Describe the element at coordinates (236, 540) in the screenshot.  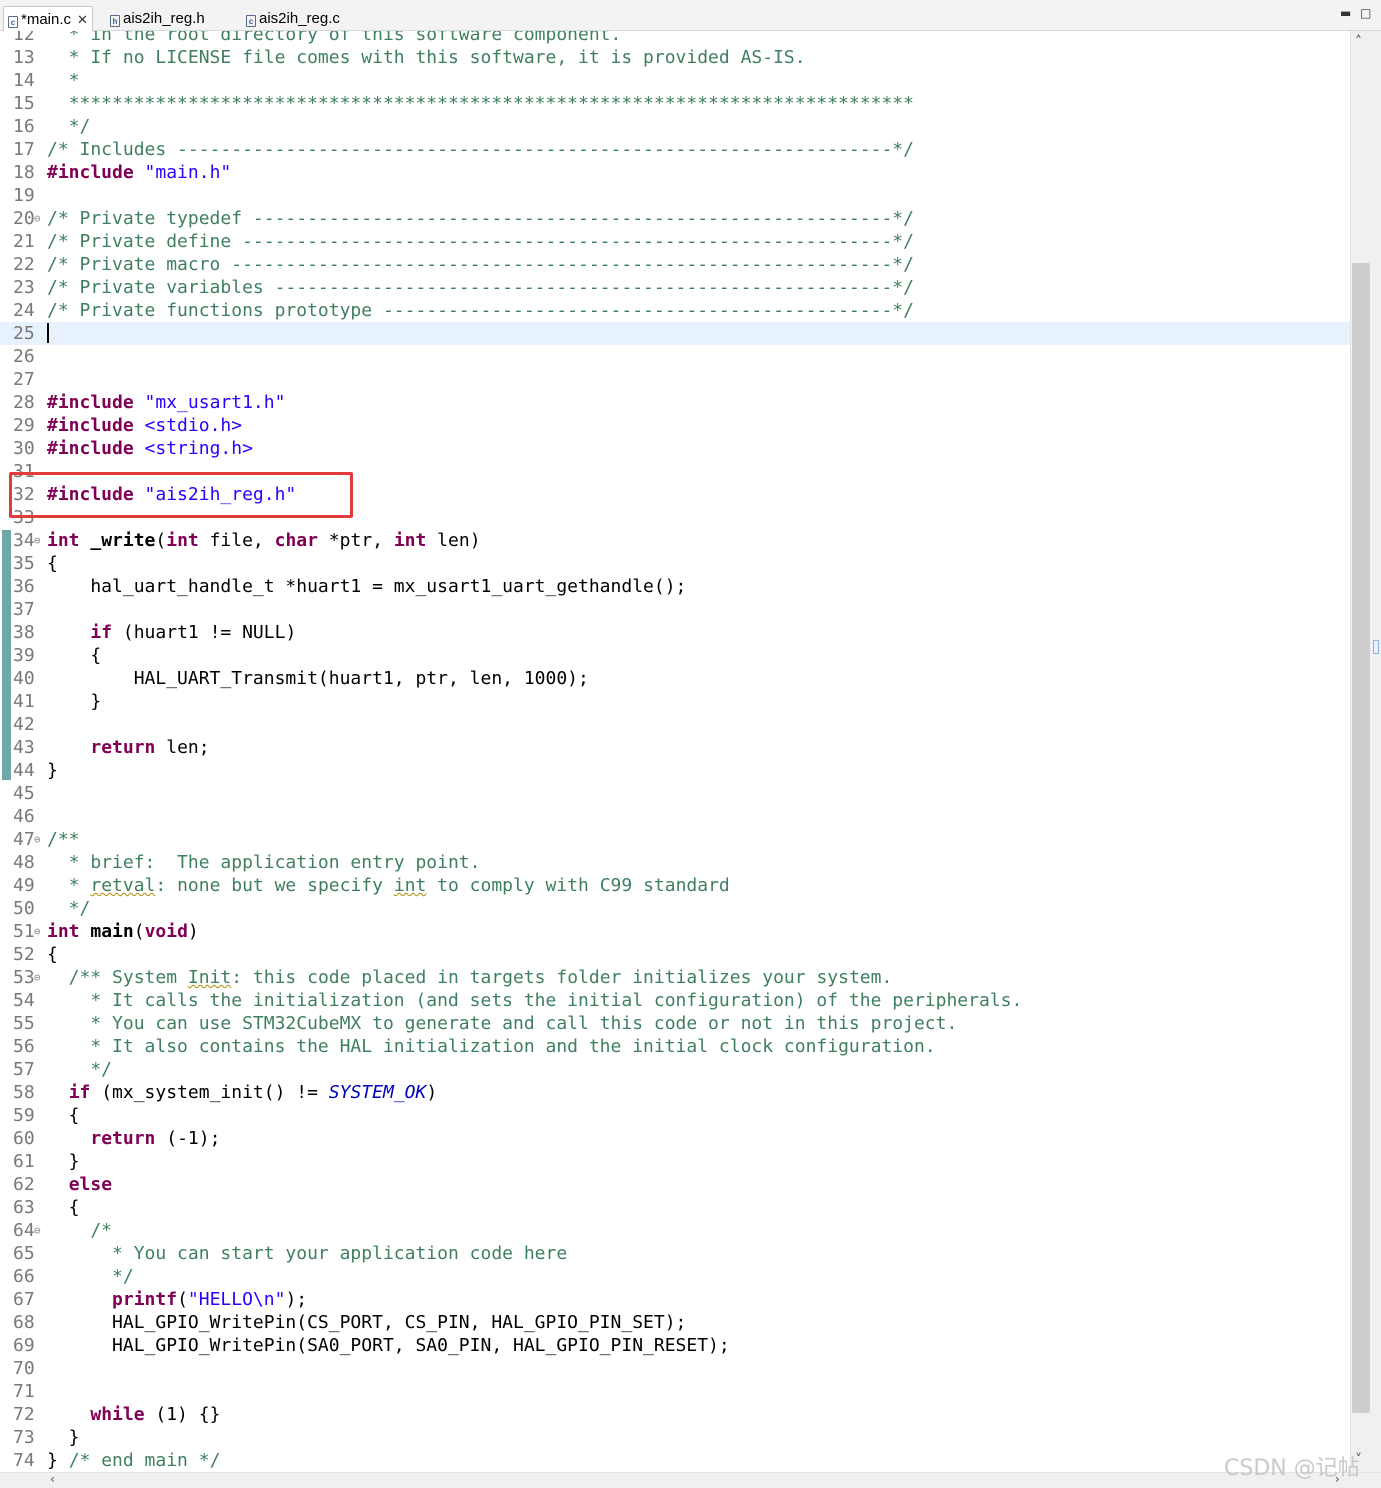
I see `code-token: file,` at that location.